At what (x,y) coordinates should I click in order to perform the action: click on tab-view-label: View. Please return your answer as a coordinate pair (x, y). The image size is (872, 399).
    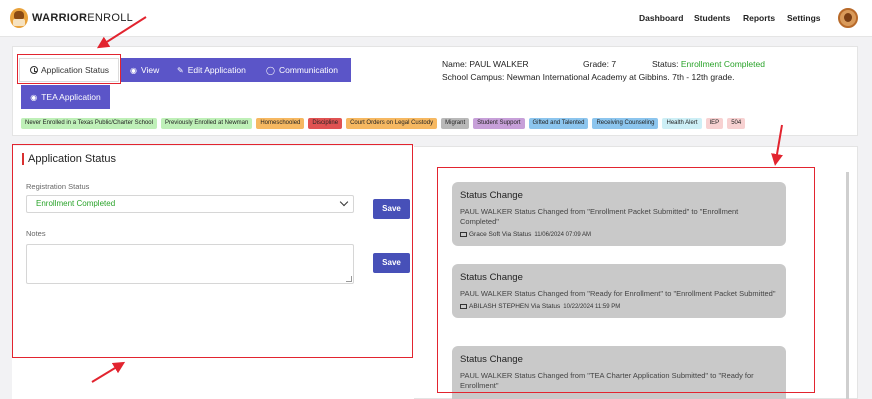
    Looking at the image, I should click on (150, 70).